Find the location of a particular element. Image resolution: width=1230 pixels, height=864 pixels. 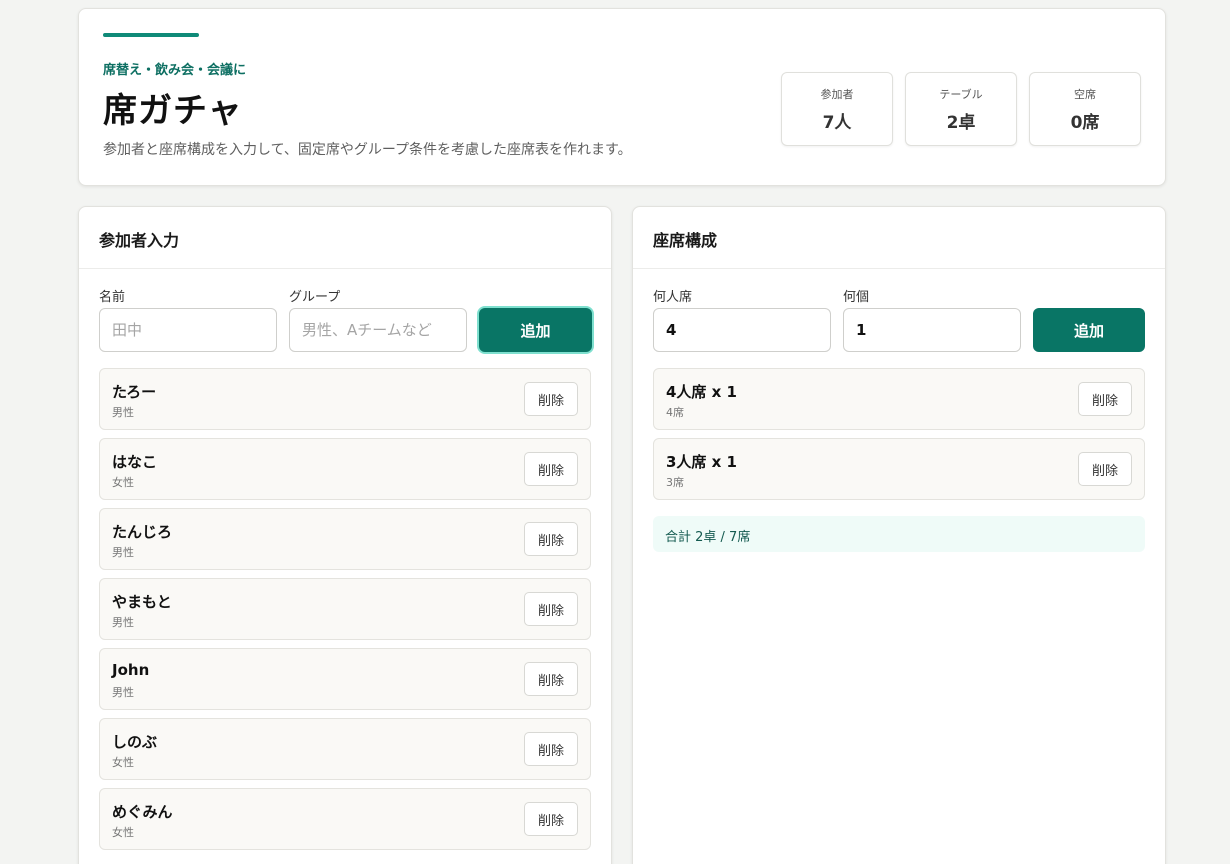

app-description: 参加者と座席構成を入力して、固定席やグループ条件を考慮した座席表を作れます。 is located at coordinates (367, 150).